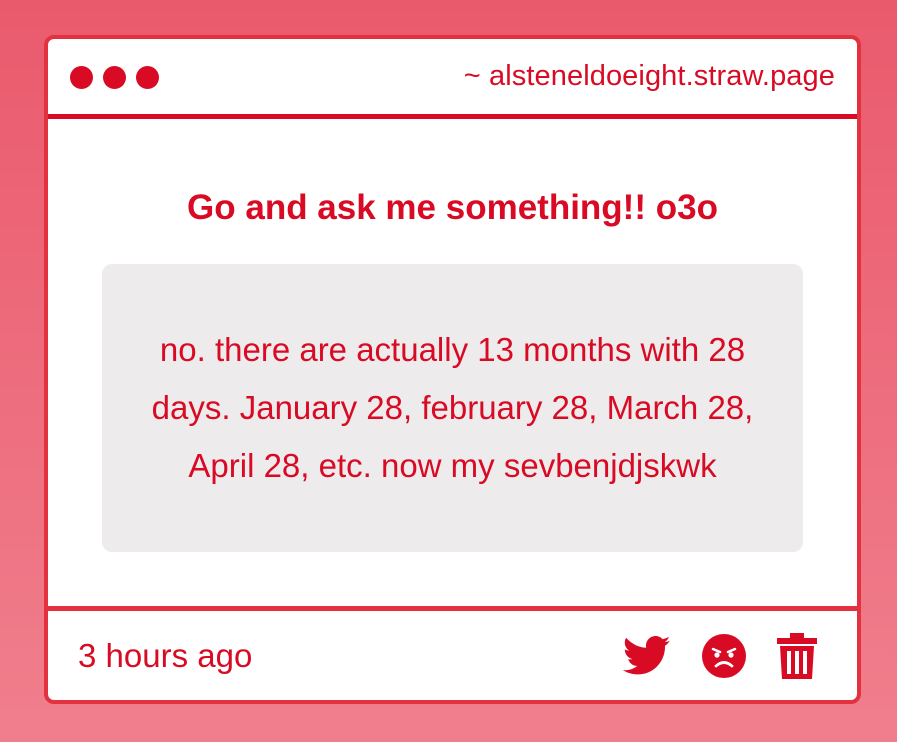 Image resolution: width=897 pixels, height=742 pixels. I want to click on angry-face-icon, so click(724, 655).